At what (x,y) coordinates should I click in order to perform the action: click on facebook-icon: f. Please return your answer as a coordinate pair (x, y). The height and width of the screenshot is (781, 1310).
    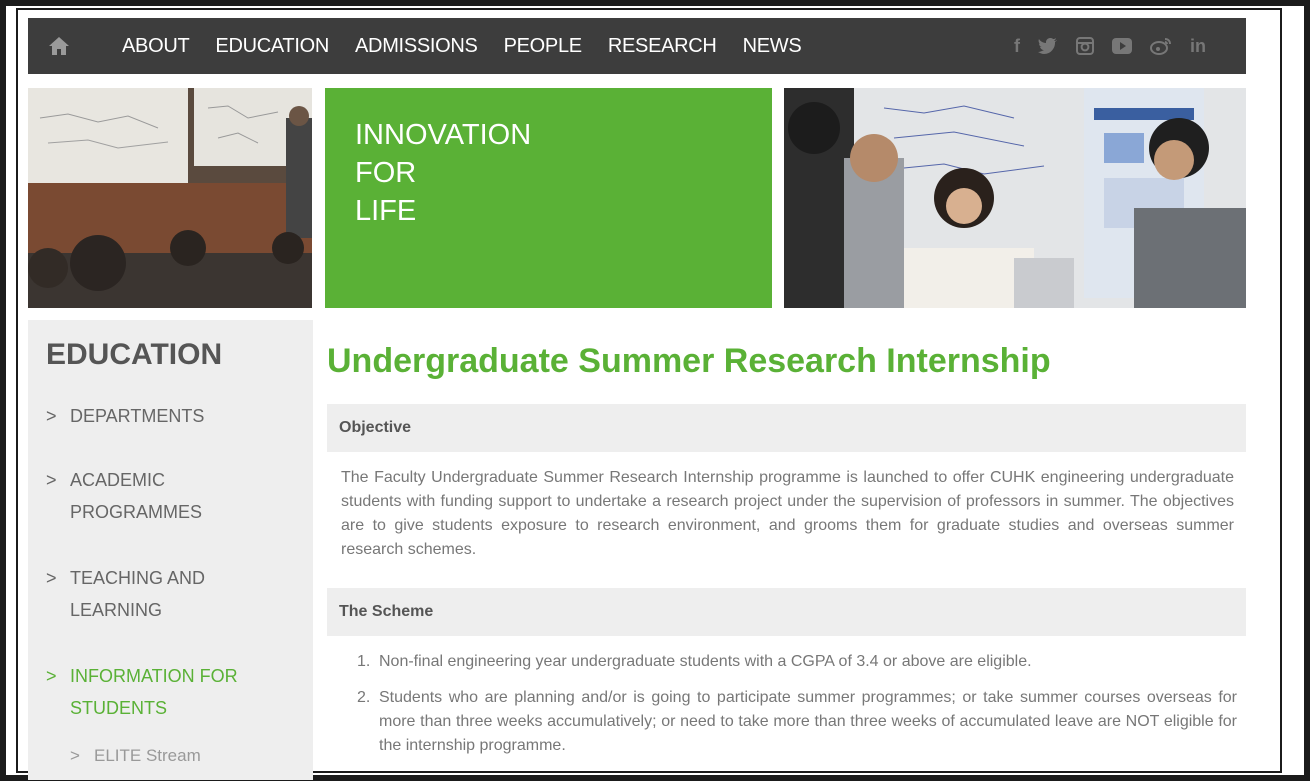
    Looking at the image, I should click on (1017, 46).